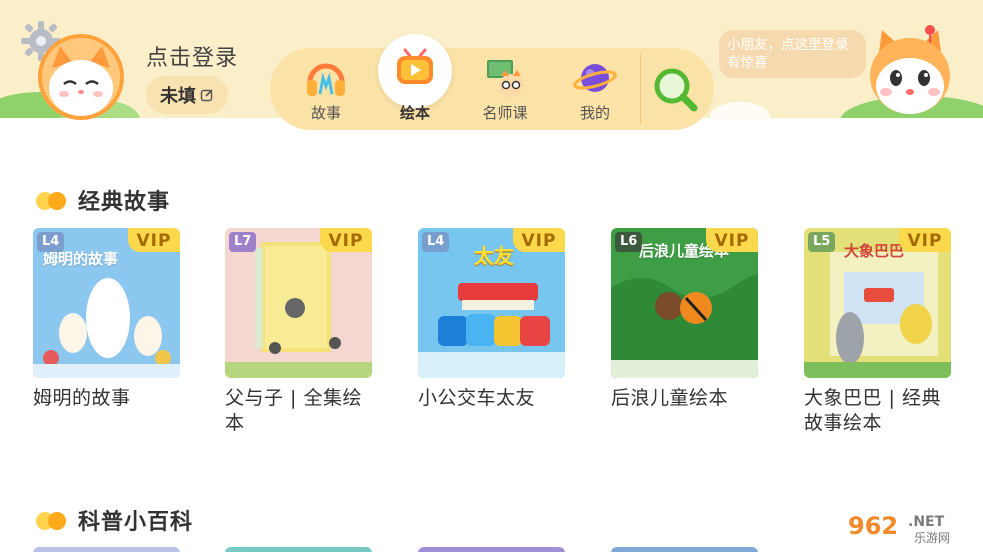 This screenshot has height=552, width=983. I want to click on user-avatar, so click(81, 77).